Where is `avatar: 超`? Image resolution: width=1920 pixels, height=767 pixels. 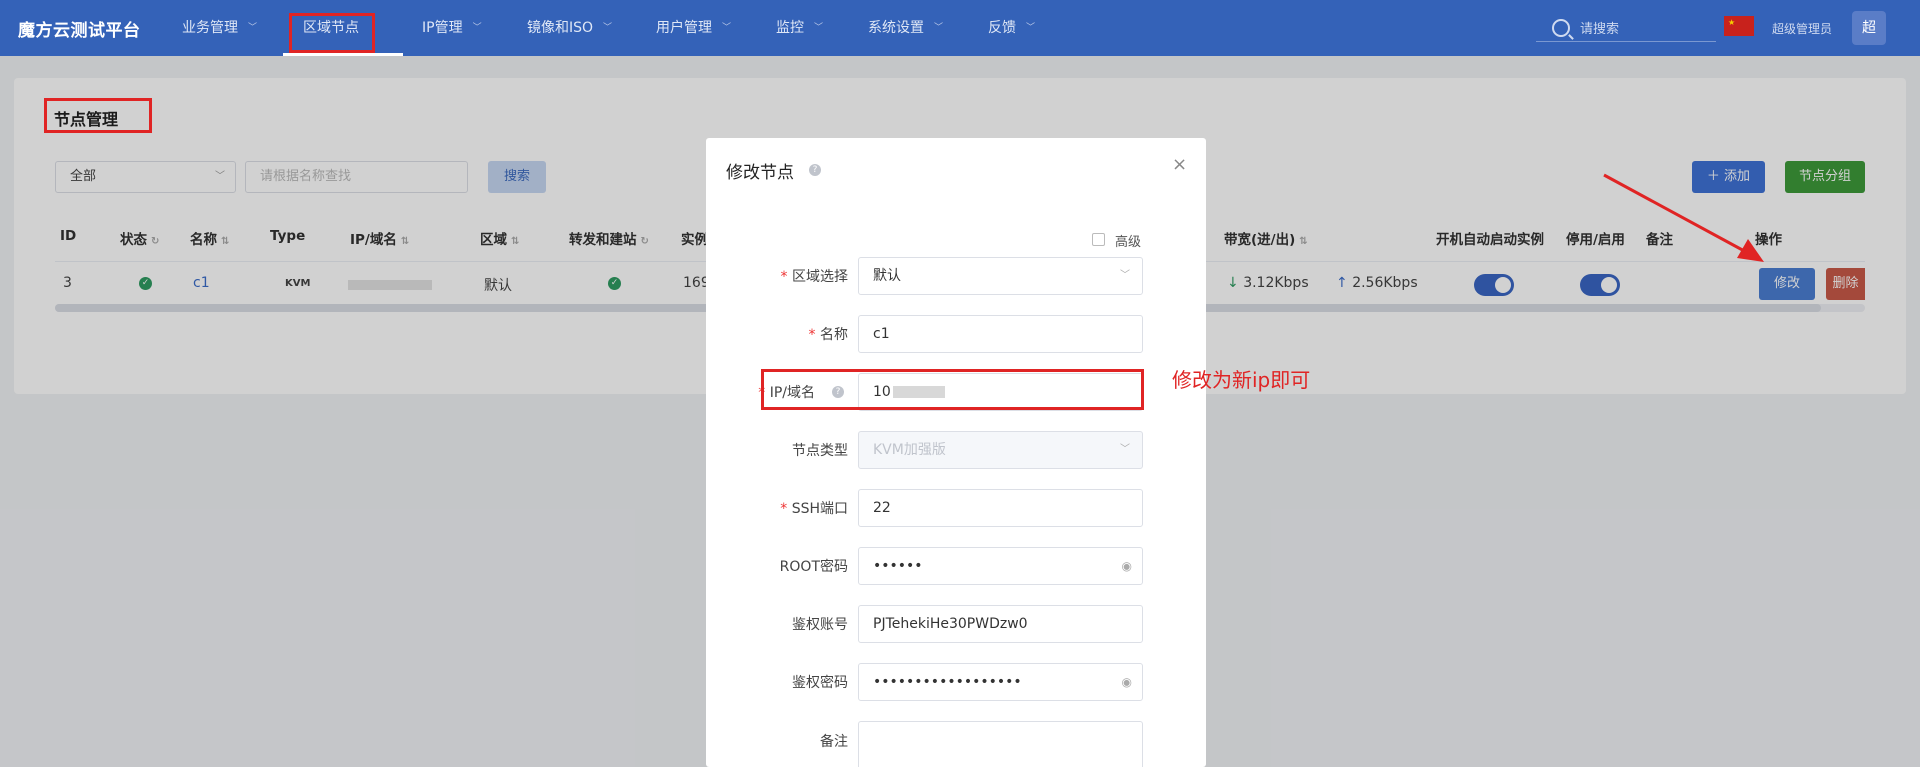
avatar: 超 is located at coordinates (1869, 28).